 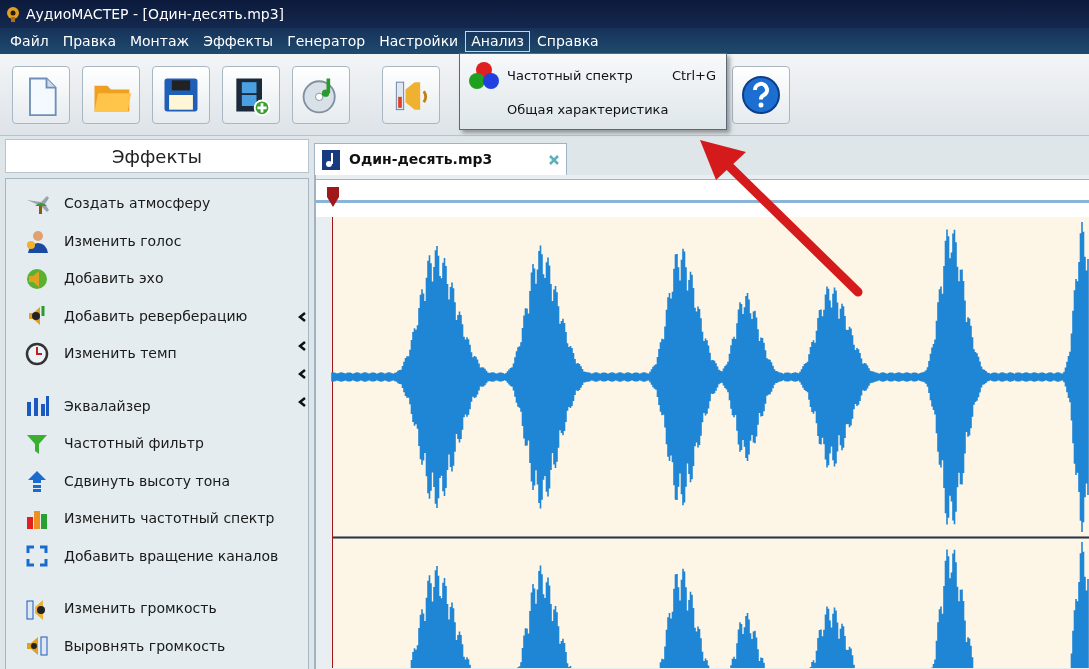 I want to click on file-tab: Один-десять.mp3, so click(x=440, y=159).